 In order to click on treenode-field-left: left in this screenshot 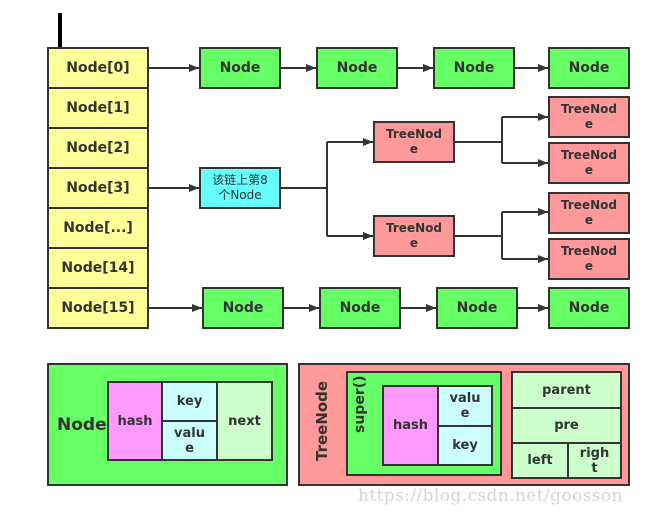, I will do `click(540, 460)`.